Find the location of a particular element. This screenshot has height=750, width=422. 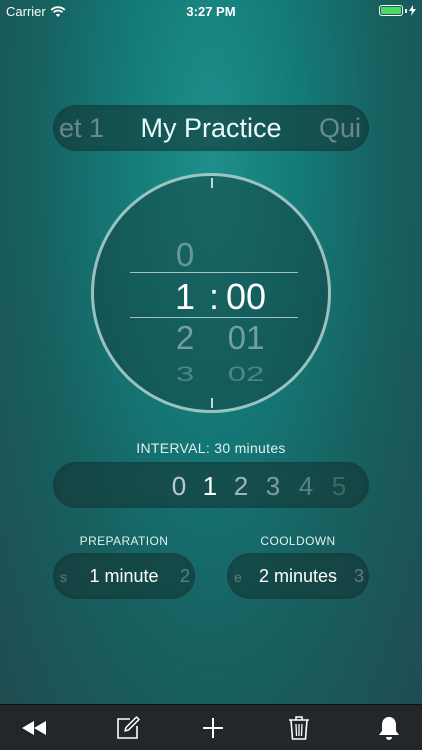

hour-option: 3 is located at coordinates (185, 374).